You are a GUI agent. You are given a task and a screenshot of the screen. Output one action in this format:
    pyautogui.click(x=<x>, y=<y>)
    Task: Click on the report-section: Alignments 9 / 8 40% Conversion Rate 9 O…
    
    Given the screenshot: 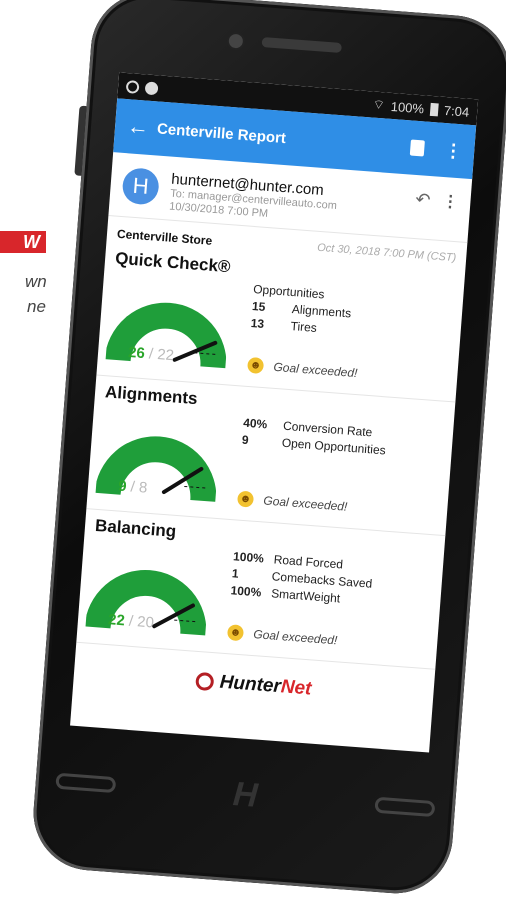 What is the action you would take?
    pyautogui.click(x=271, y=456)
    